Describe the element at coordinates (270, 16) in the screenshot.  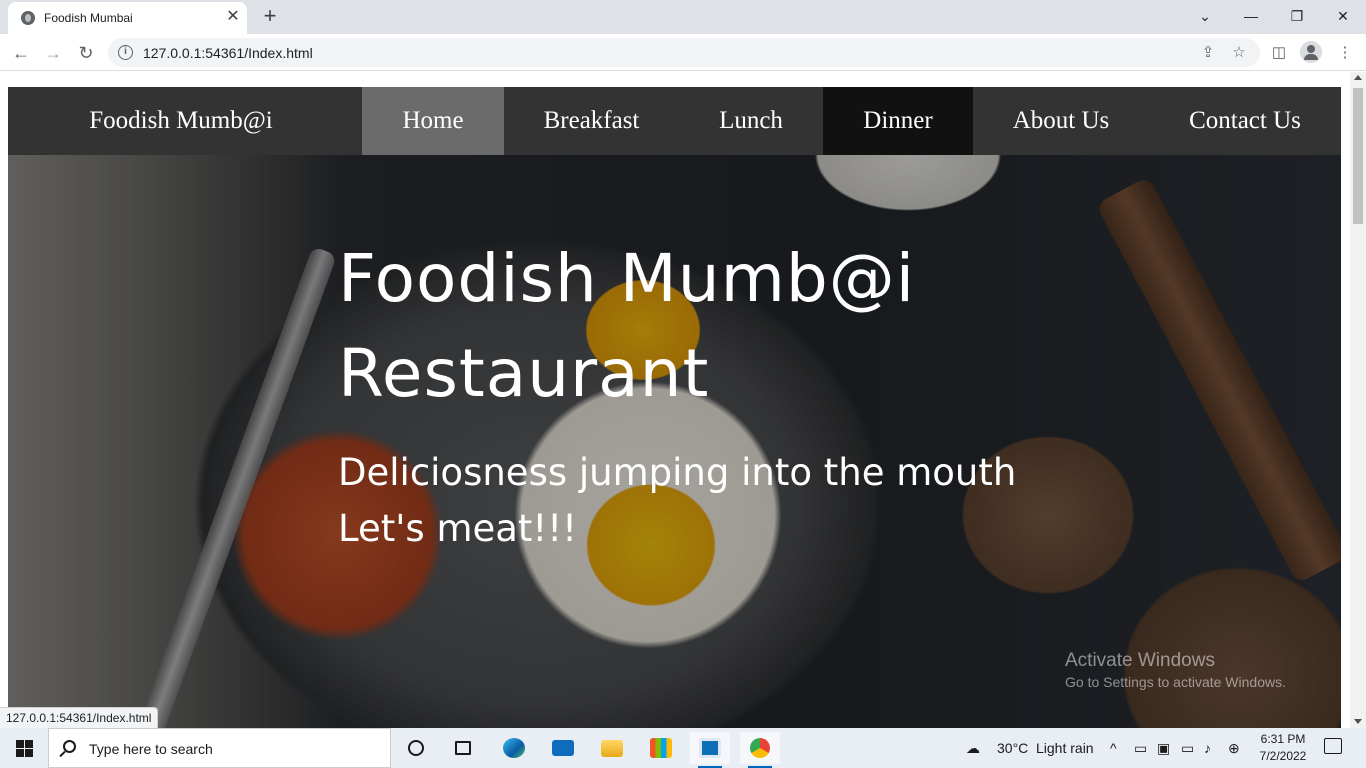
I see `new-tab-button: +` at that location.